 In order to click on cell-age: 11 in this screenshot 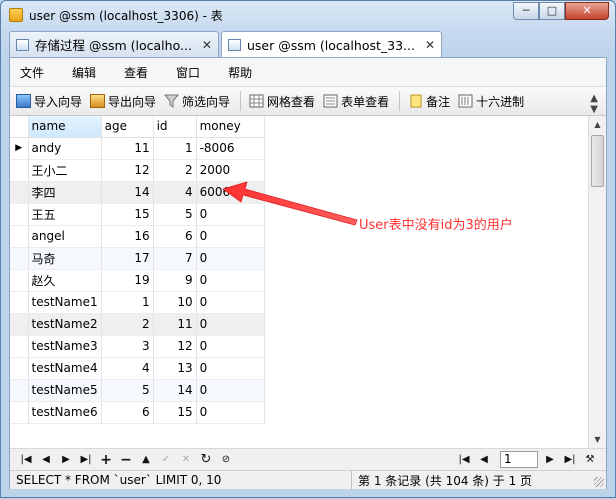, I will do `click(127, 148)`.